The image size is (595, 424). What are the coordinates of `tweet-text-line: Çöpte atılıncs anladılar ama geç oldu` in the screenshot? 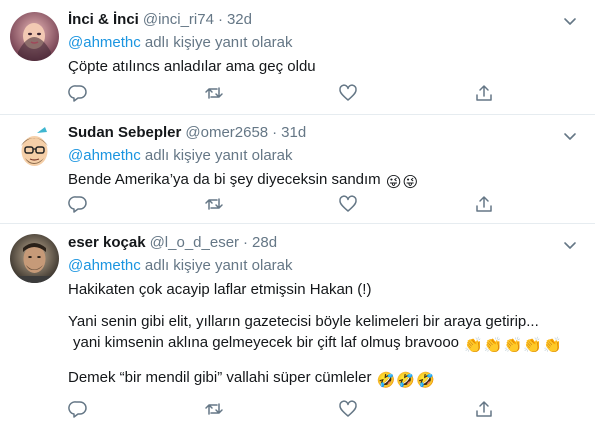 It's located at (192, 66).